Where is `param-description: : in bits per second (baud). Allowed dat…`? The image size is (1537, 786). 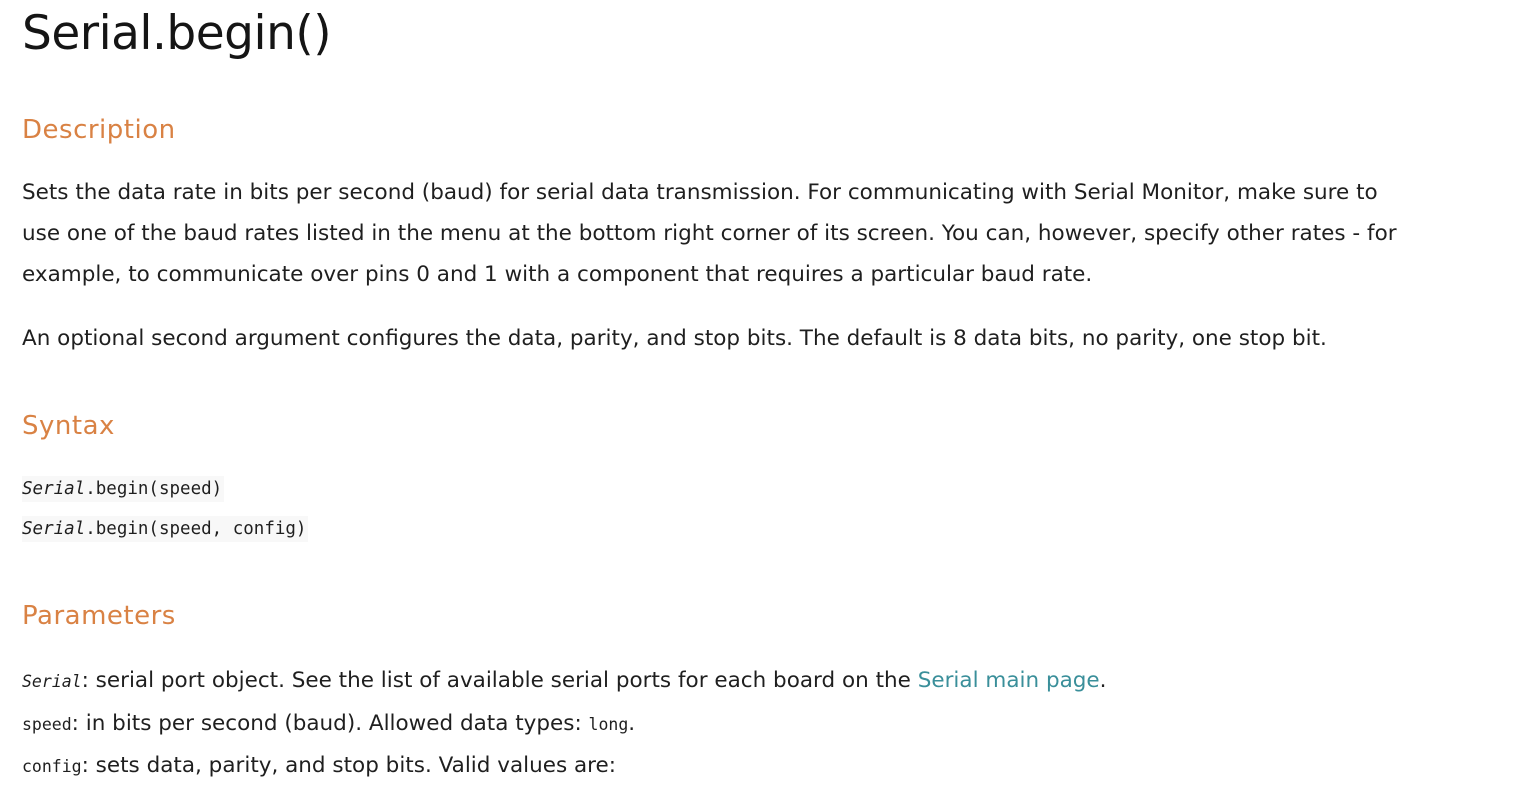
param-description: : in bits per second (baud). Allowed dat… is located at coordinates (330, 723).